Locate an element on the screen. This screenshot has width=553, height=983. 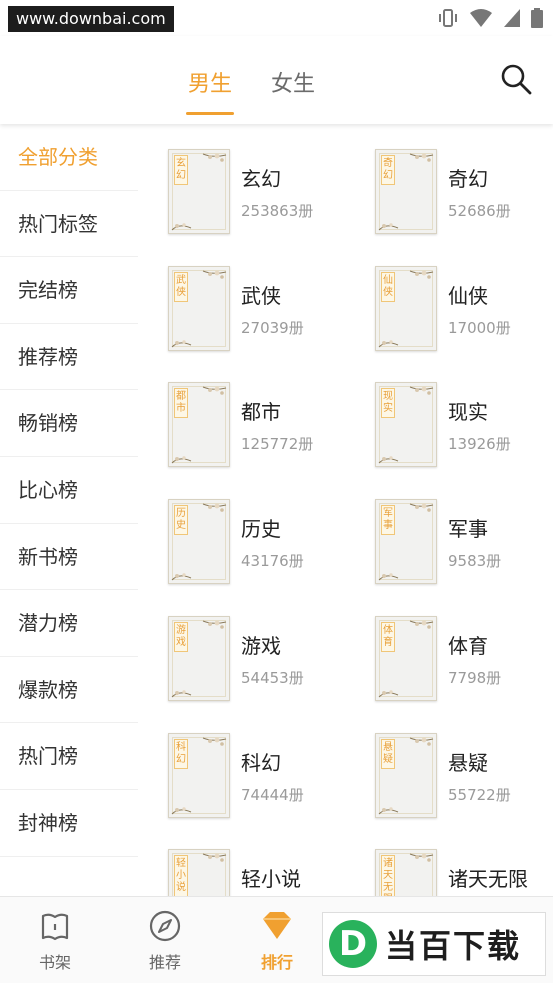
sidebar-item-hot-tags: 热门标签 is located at coordinates (69, 224).